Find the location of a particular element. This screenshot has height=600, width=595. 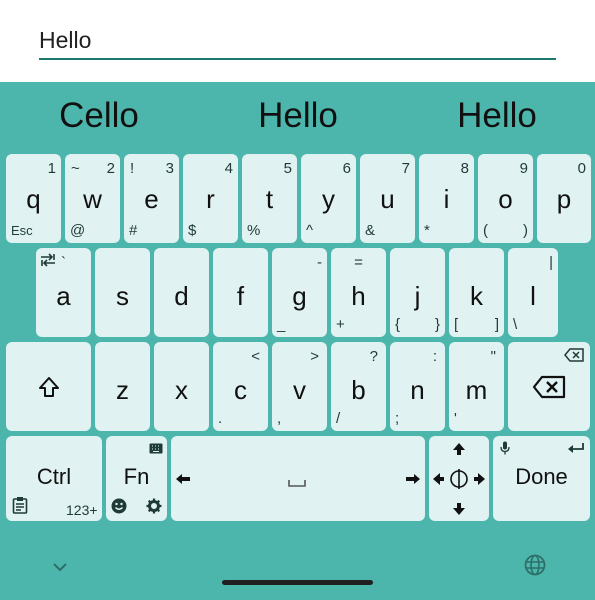

key-z: z is located at coordinates (122, 386).